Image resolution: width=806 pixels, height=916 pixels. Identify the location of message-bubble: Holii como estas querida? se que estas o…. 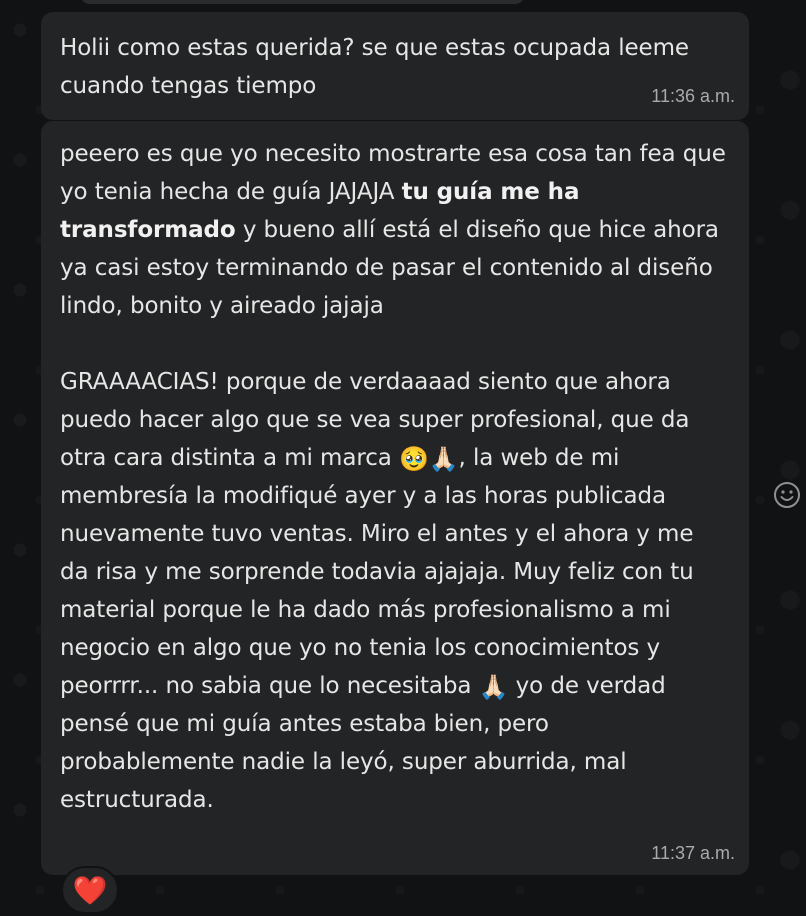
(395, 66).